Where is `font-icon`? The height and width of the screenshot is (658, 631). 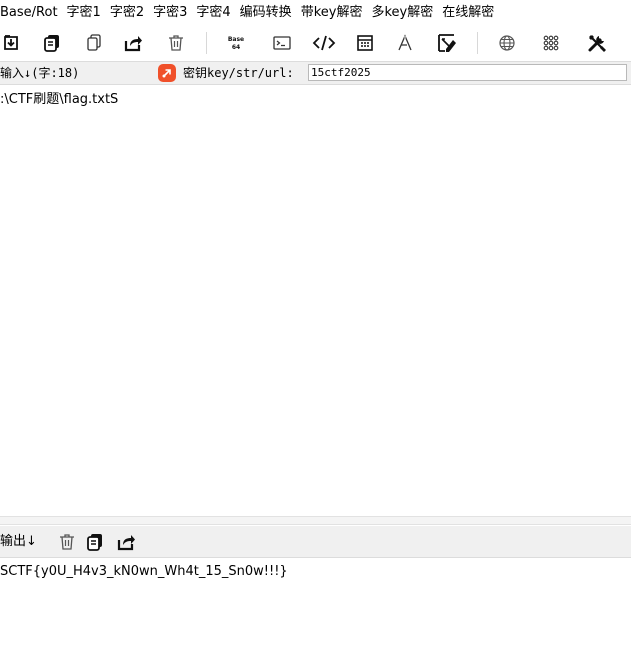
font-icon is located at coordinates (405, 42).